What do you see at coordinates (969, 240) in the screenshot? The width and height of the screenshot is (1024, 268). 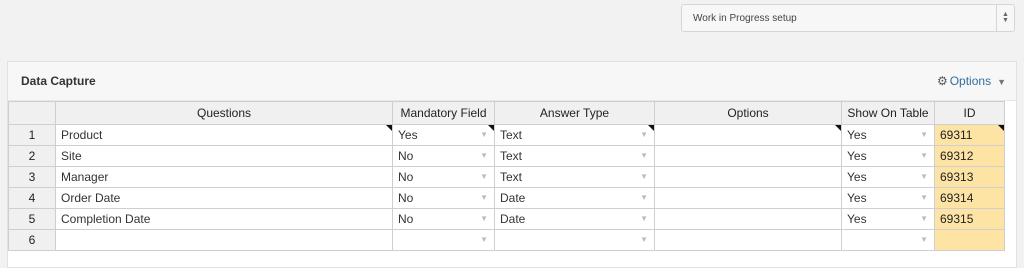 I see `id-cell` at bounding box center [969, 240].